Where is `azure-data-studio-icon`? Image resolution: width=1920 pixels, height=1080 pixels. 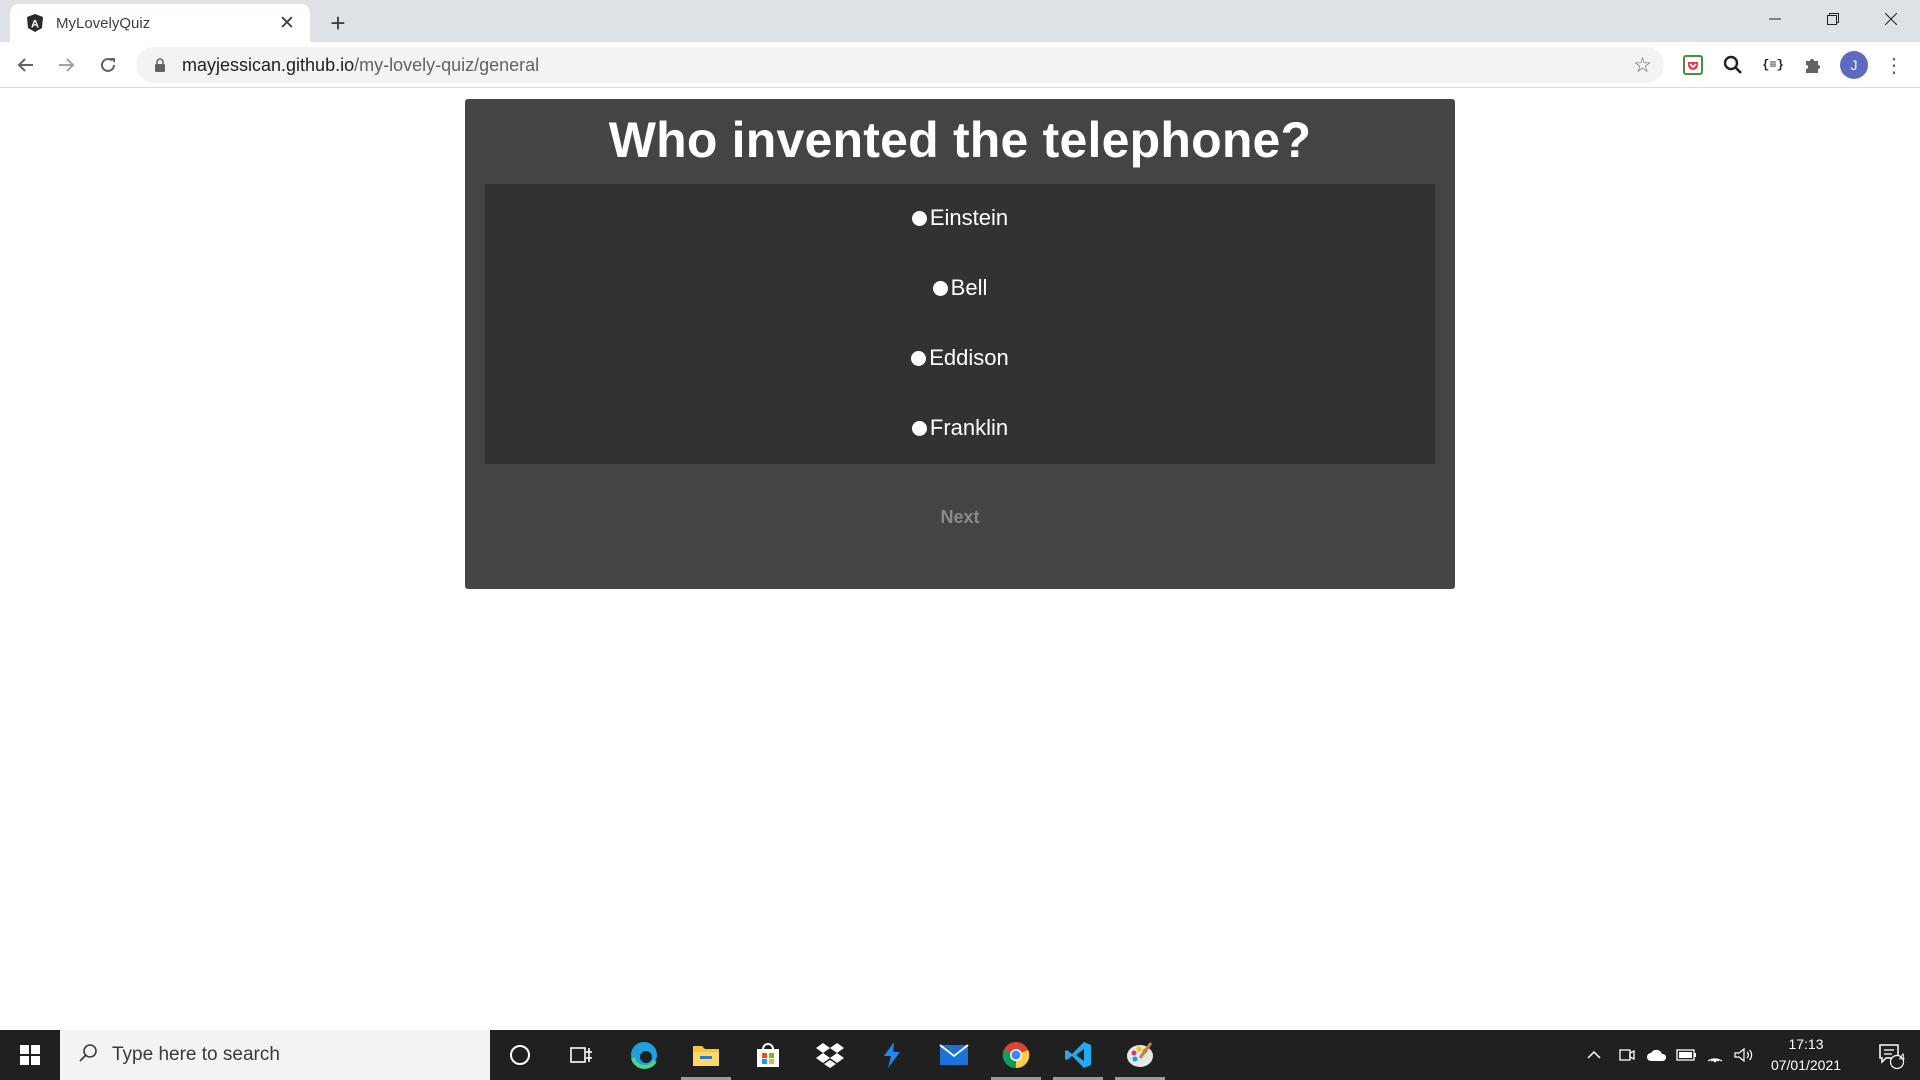
azure-data-studio-icon is located at coordinates (892, 1055).